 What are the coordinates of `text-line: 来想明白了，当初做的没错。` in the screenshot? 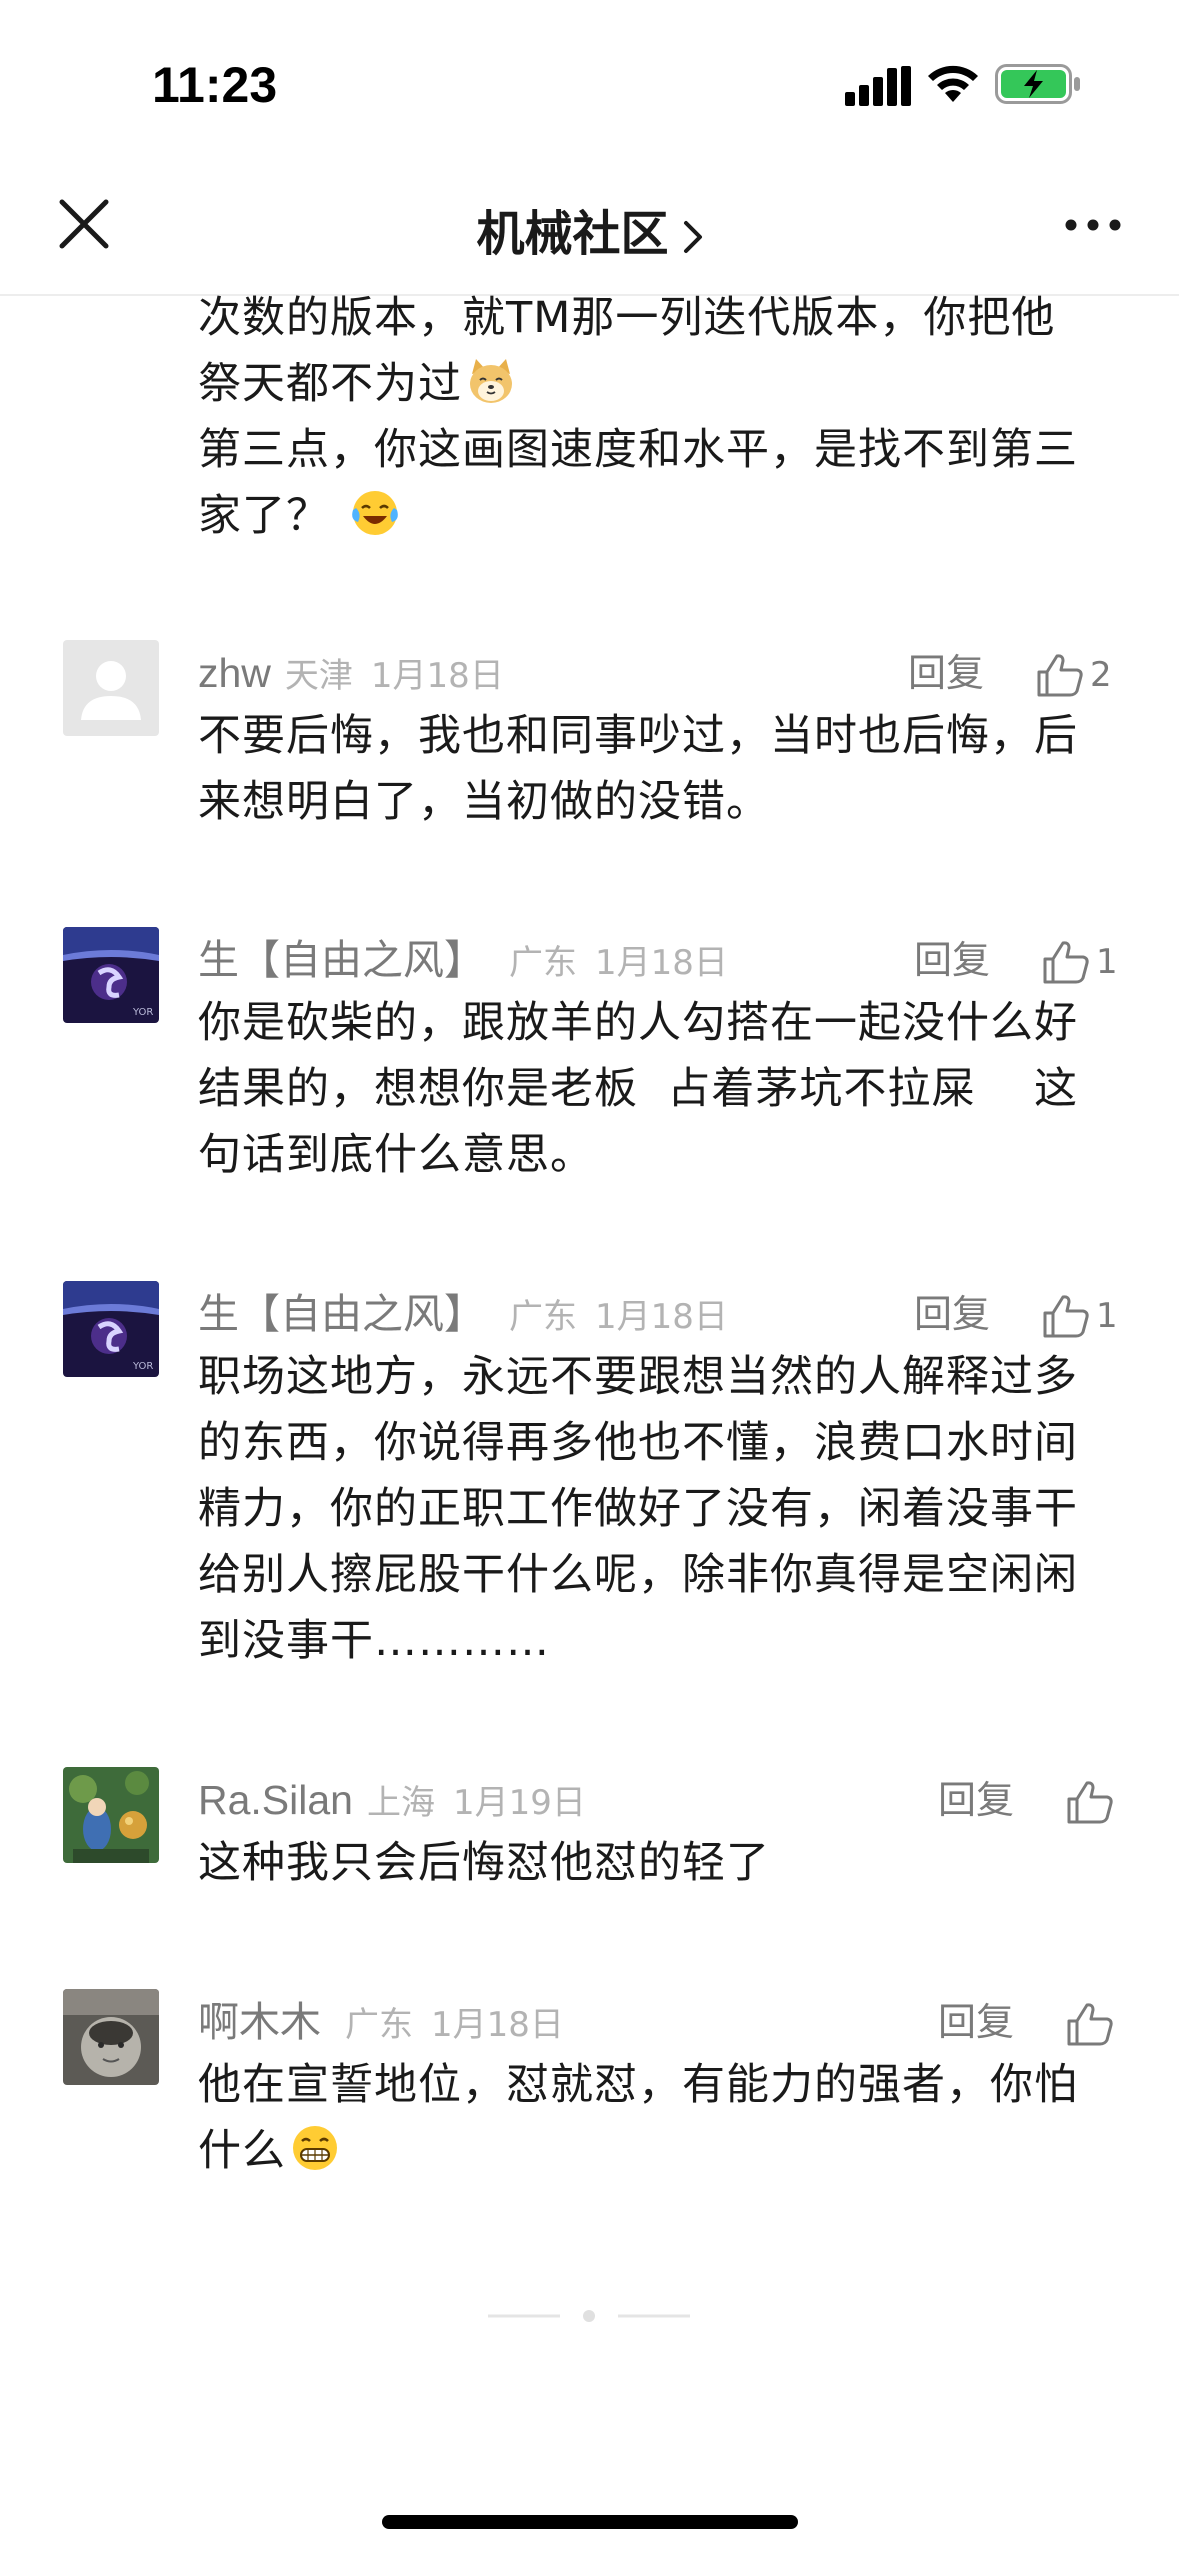 It's located at (484, 802).